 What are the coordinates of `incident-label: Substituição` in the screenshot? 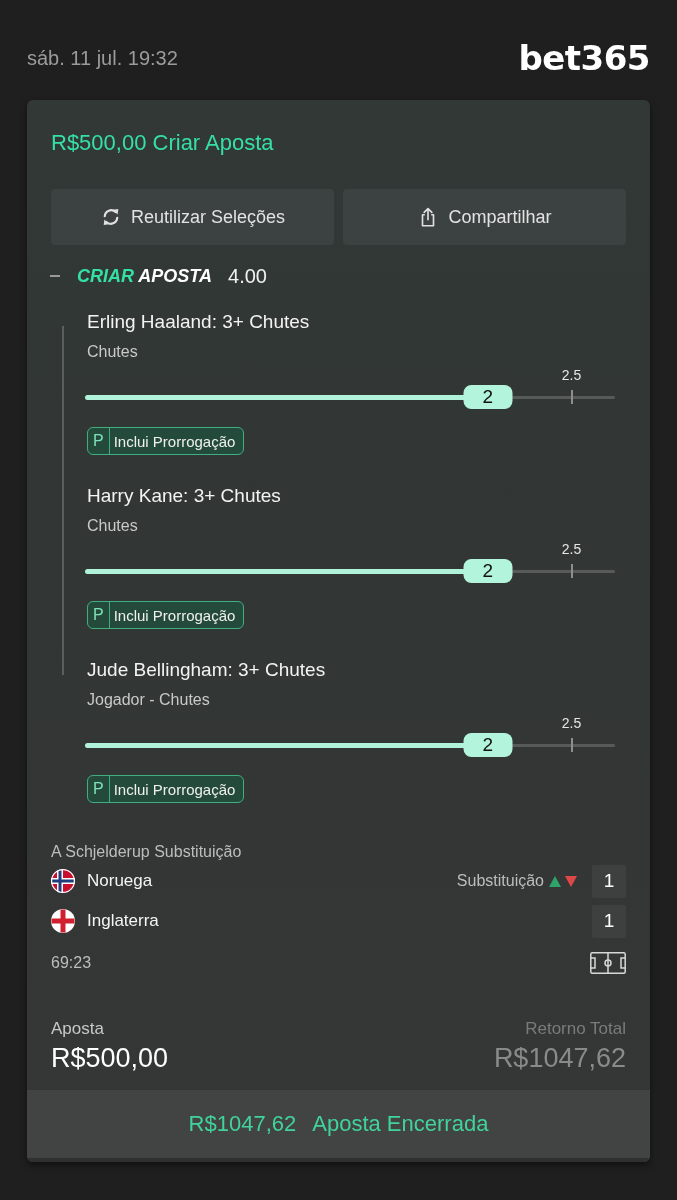 It's located at (500, 881).